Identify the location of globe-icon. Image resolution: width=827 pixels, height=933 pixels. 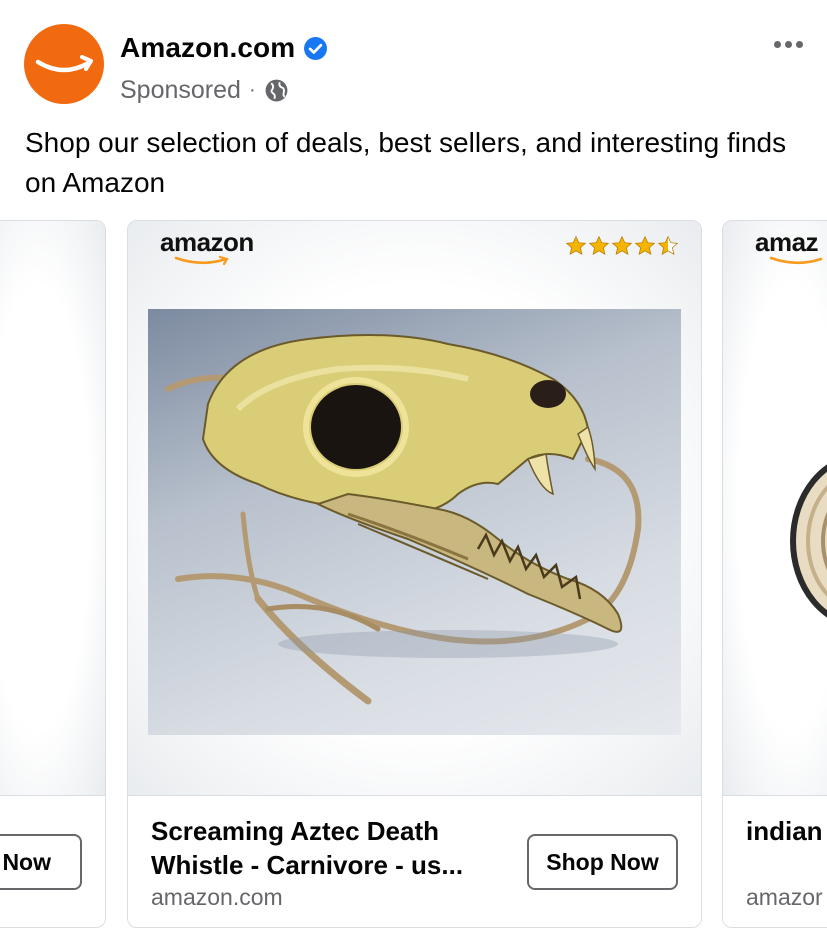
(276, 90).